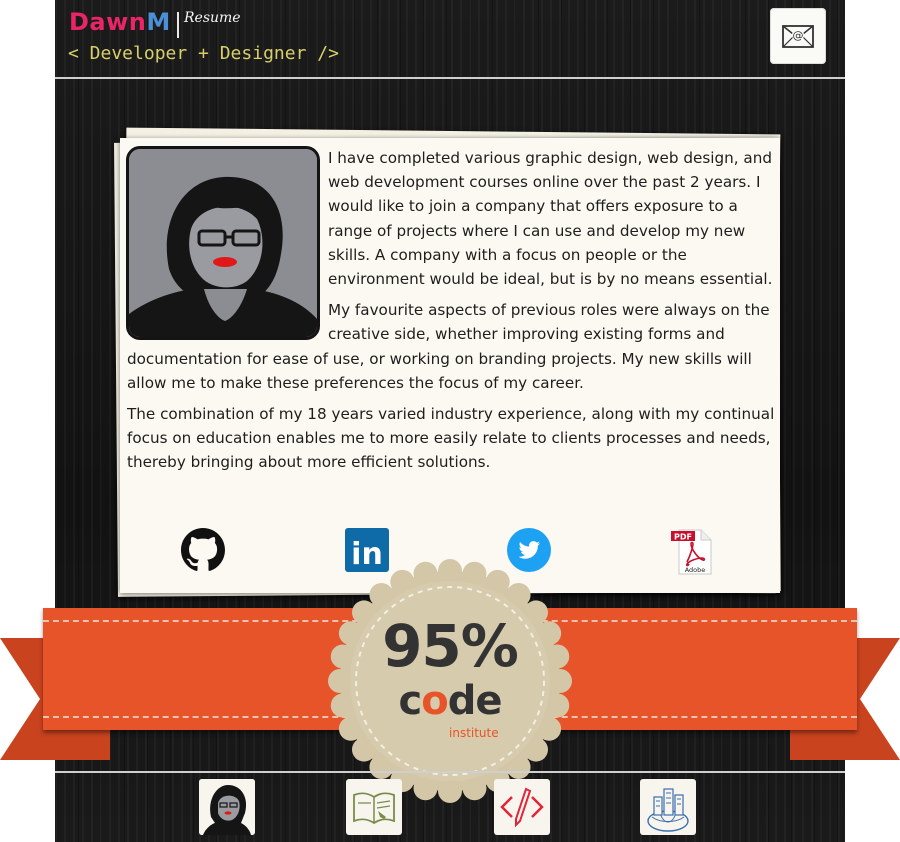 The image size is (900, 842). Describe the element at coordinates (475, 701) in the screenshot. I see `badge-code-de: de` at that location.